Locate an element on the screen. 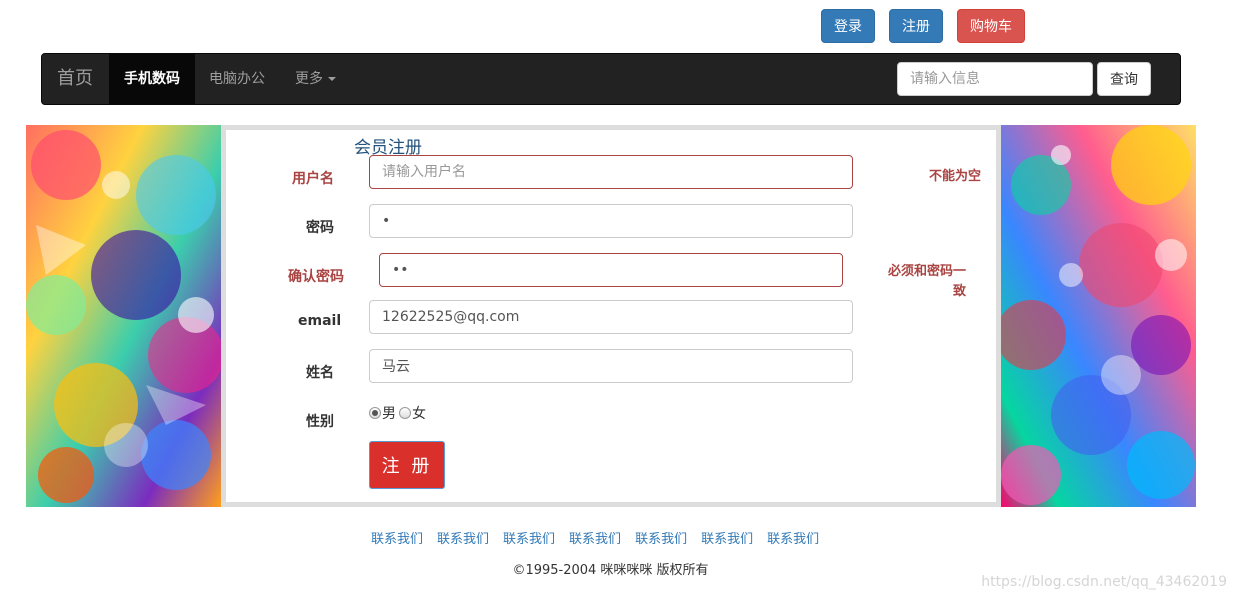  gender-female-radio is located at coordinates (405, 413).